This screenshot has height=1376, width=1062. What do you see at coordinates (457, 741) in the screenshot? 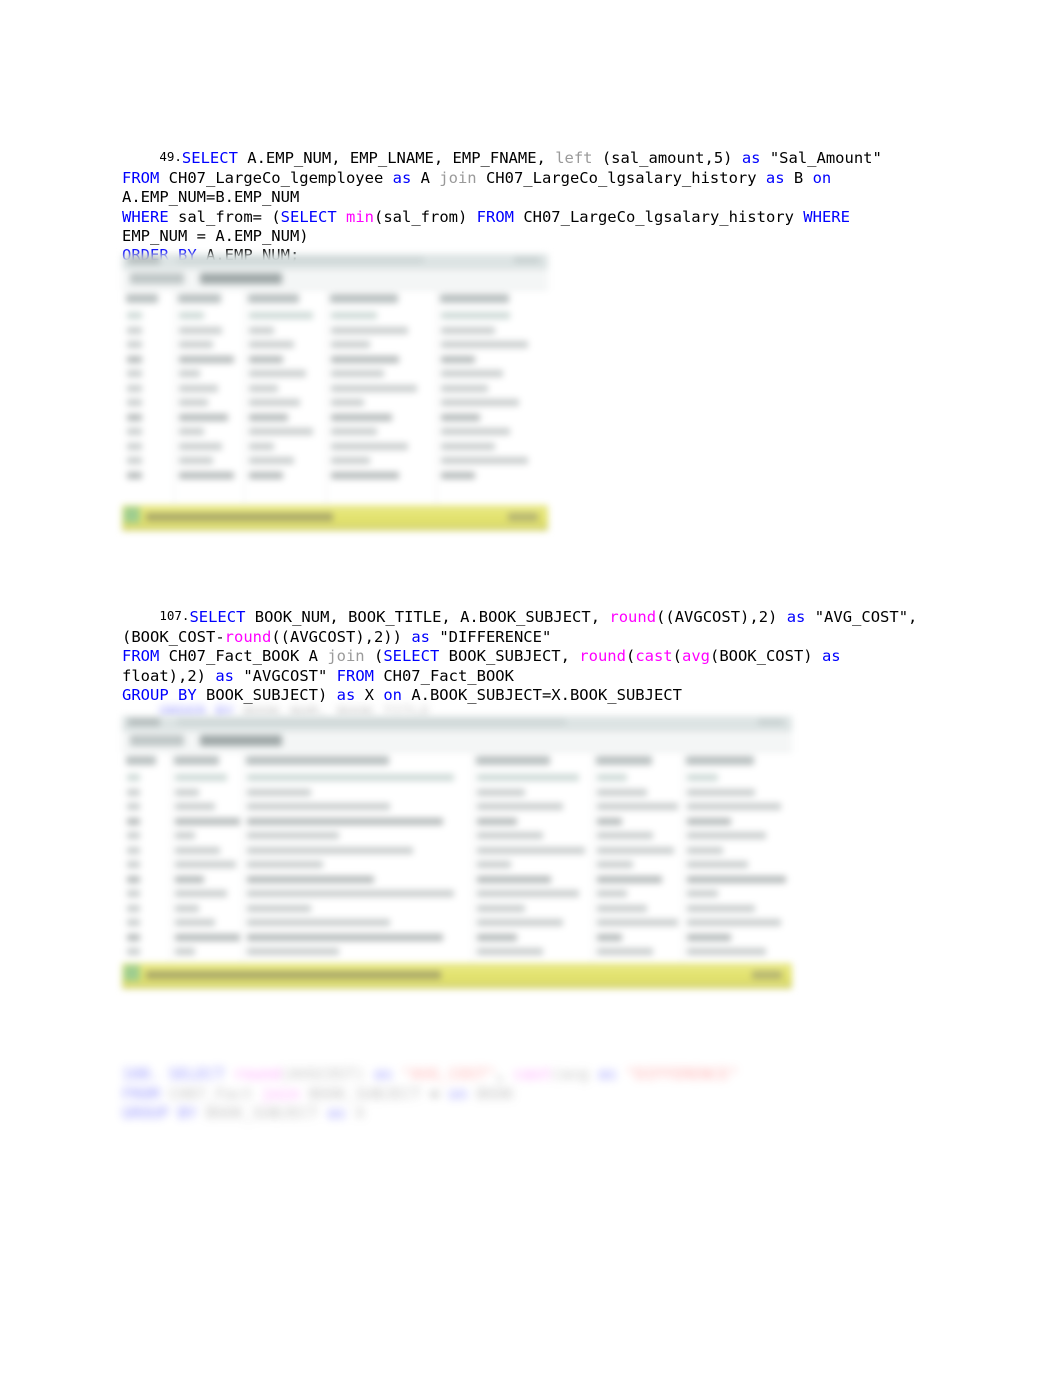
I see `results-tabbar` at bounding box center [457, 741].